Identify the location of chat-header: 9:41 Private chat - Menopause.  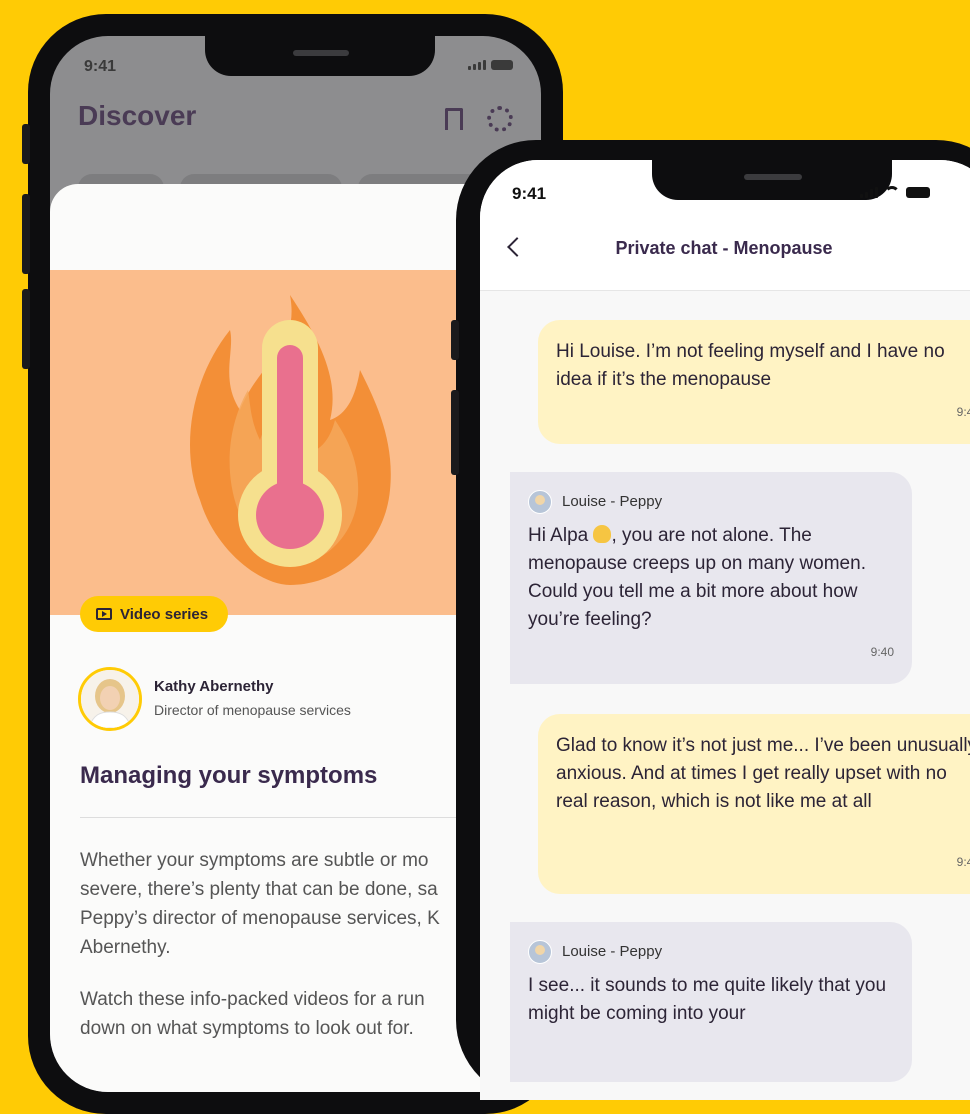
(725, 225).